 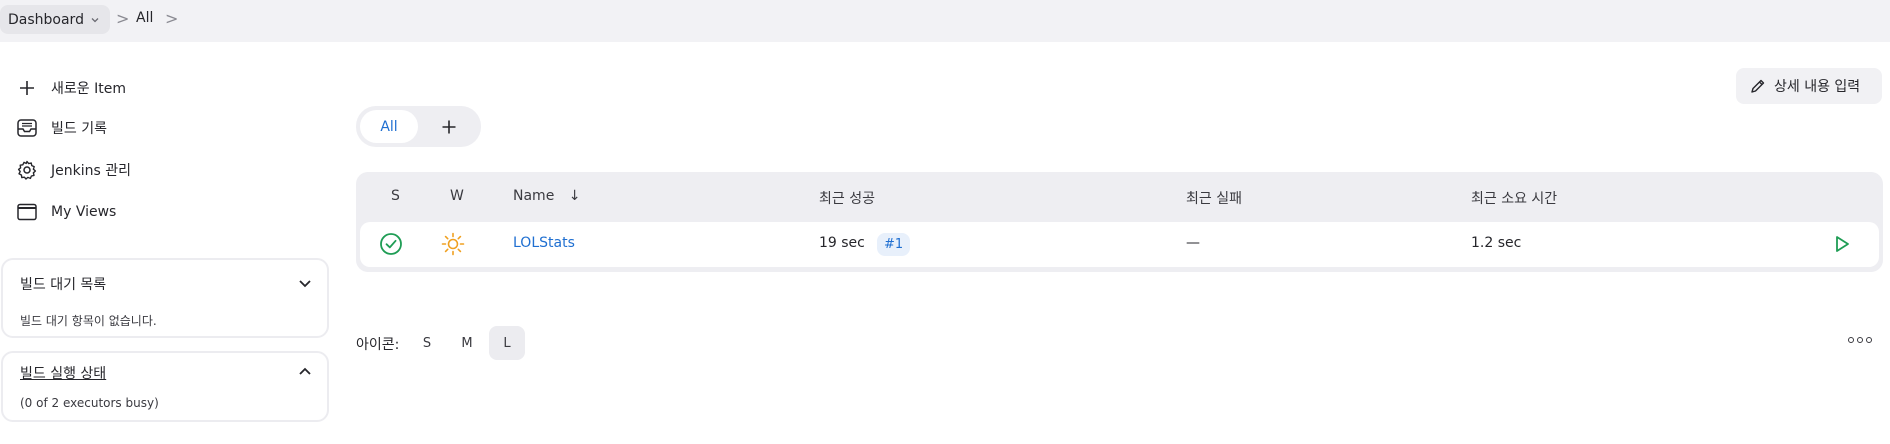 What do you see at coordinates (1496, 243) in the screenshot?
I see `last-duration-value: 1.2 sec` at bounding box center [1496, 243].